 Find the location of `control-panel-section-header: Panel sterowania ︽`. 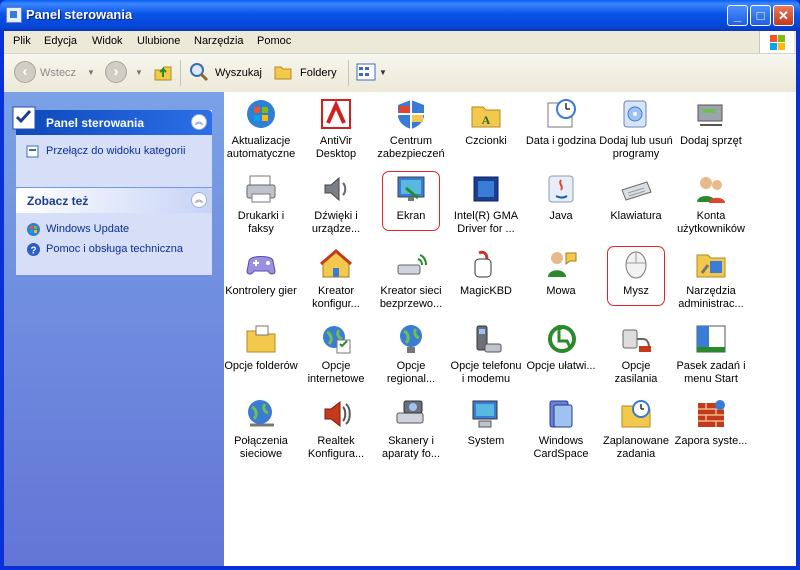

control-panel-section-header: Panel sterowania ︽ is located at coordinates (112, 120).